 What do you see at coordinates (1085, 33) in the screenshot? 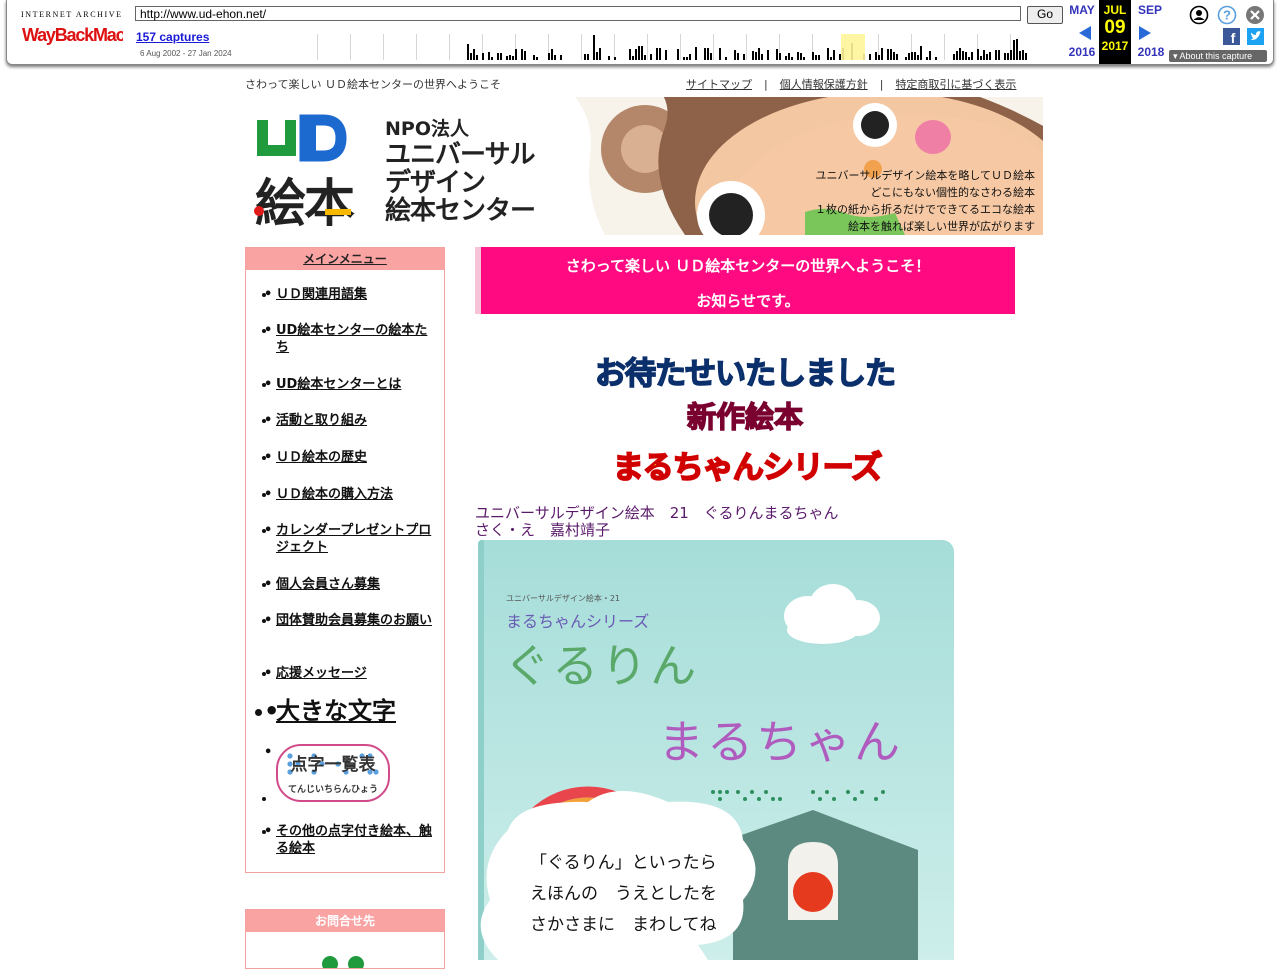
I see `prev-capture-arrow-icon` at bounding box center [1085, 33].